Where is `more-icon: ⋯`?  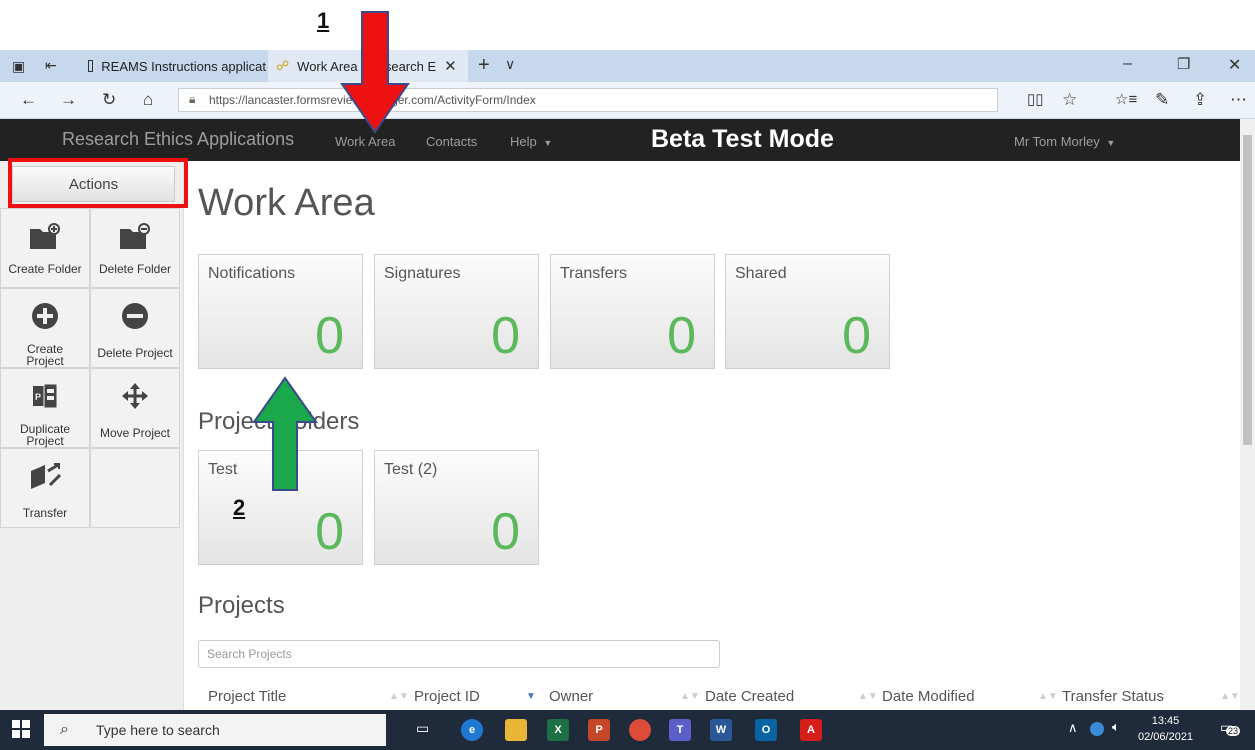 more-icon: ⋯ is located at coordinates (1238, 100).